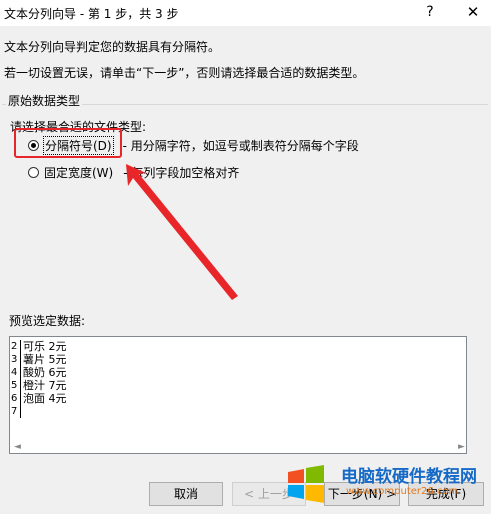 The width and height of the screenshot is (491, 514). What do you see at coordinates (45, 398) in the screenshot?
I see `row-text: 泡面 4元` at bounding box center [45, 398].